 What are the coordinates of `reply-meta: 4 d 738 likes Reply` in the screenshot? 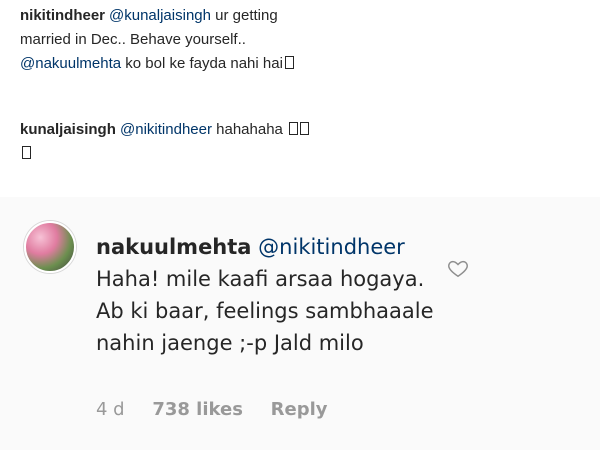 It's located at (223, 409).